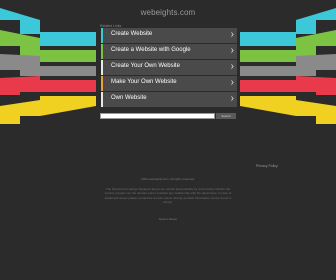 This screenshot has width=336, height=280. What do you see at coordinates (168, 12) in the screenshot?
I see `site-domain-title: webeights.com` at bounding box center [168, 12].